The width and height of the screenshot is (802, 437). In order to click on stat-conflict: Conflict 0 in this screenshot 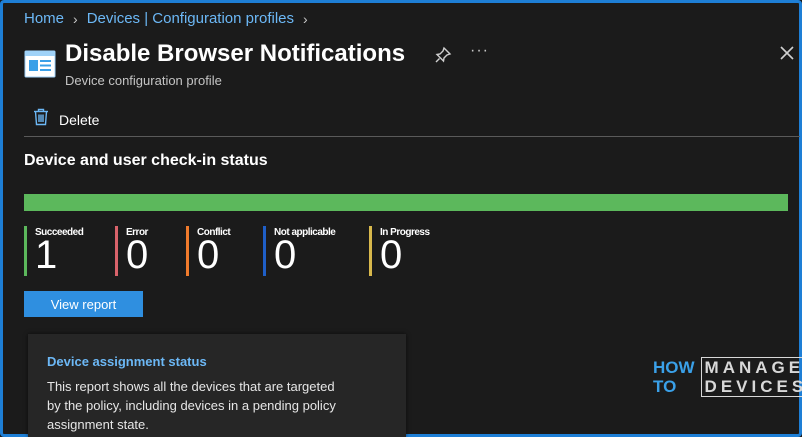, I will do `click(208, 251)`.